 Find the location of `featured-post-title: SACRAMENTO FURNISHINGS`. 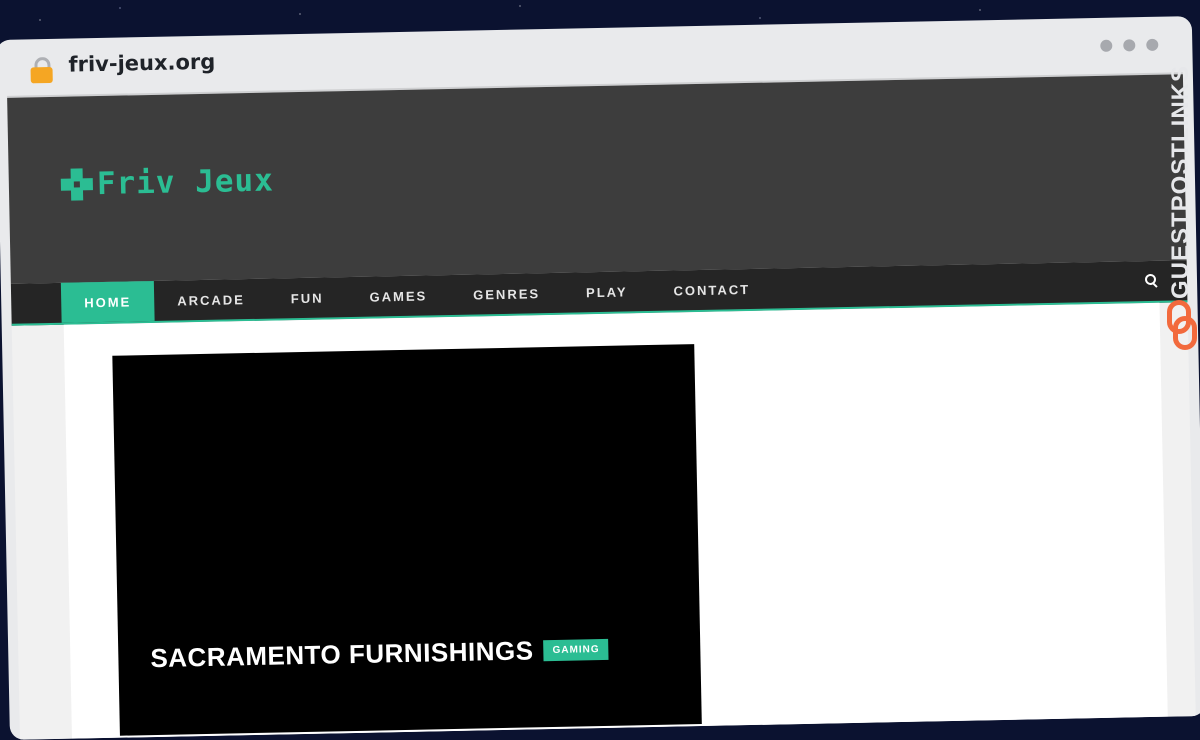

featured-post-title: SACRAMENTO FURNISHINGS is located at coordinates (342, 654).